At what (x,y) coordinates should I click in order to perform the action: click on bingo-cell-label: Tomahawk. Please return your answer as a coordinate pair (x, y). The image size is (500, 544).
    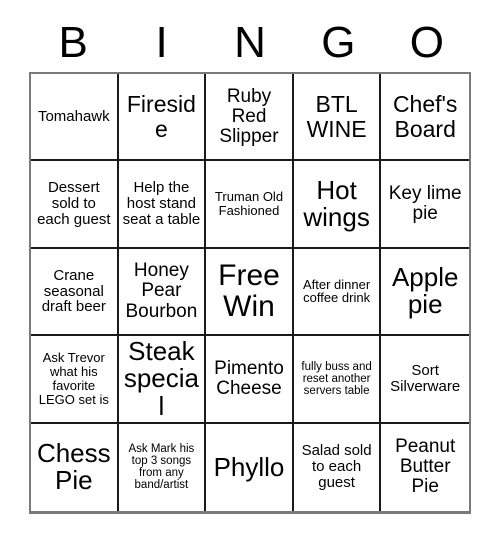
    Looking at the image, I should click on (73, 116).